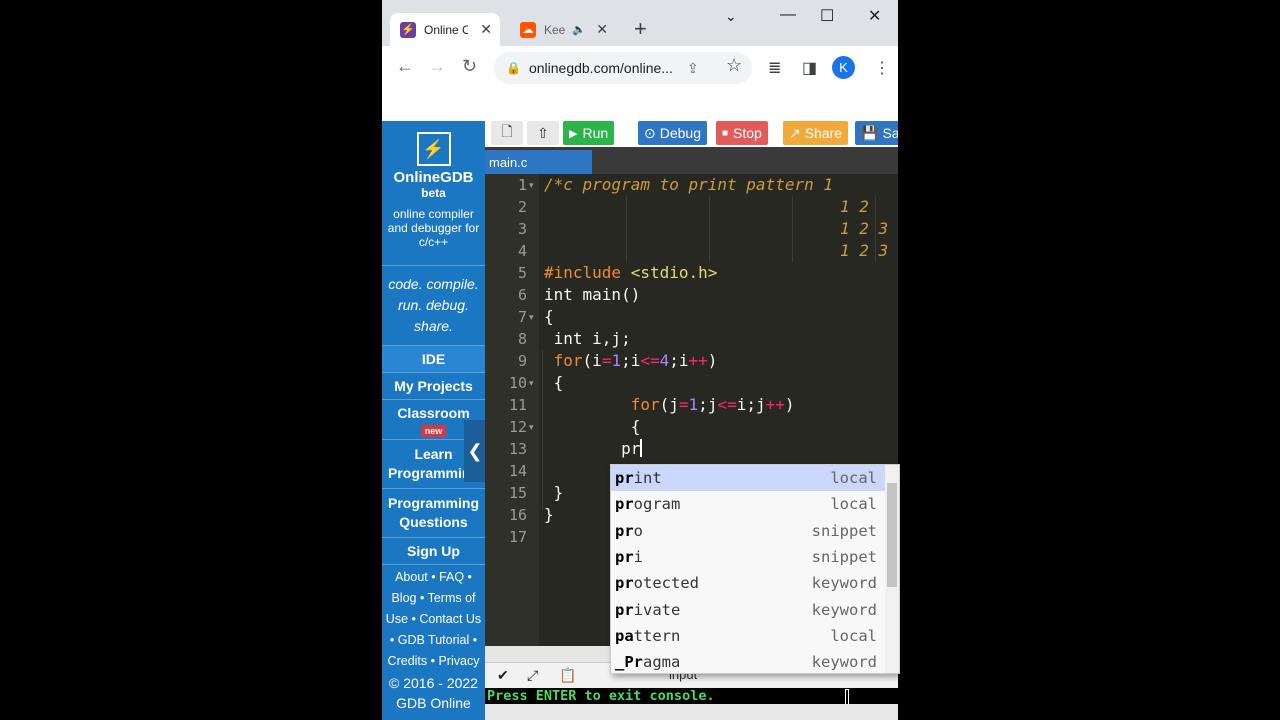  I want to click on debug-button: ⊙ Debug, so click(672, 133).